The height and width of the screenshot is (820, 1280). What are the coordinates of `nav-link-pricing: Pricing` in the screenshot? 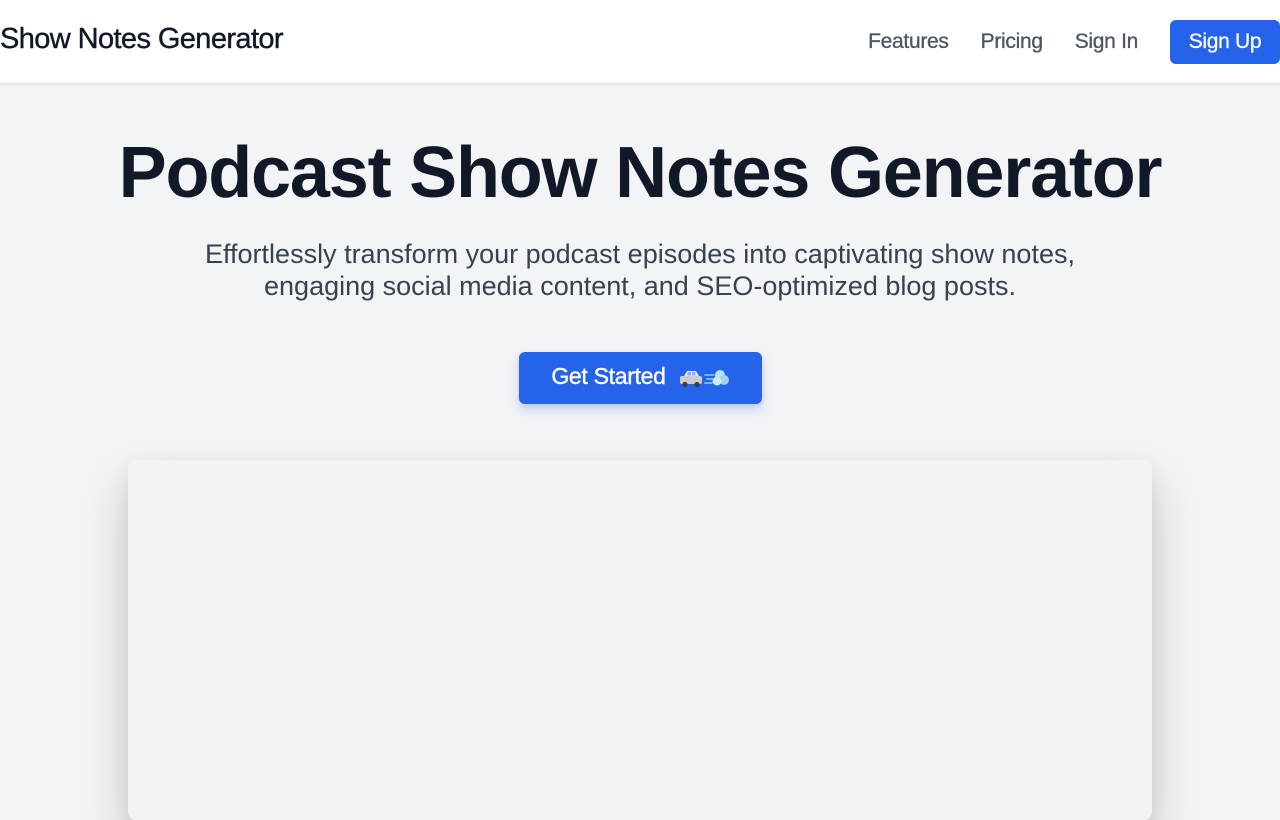 It's located at (1011, 42).